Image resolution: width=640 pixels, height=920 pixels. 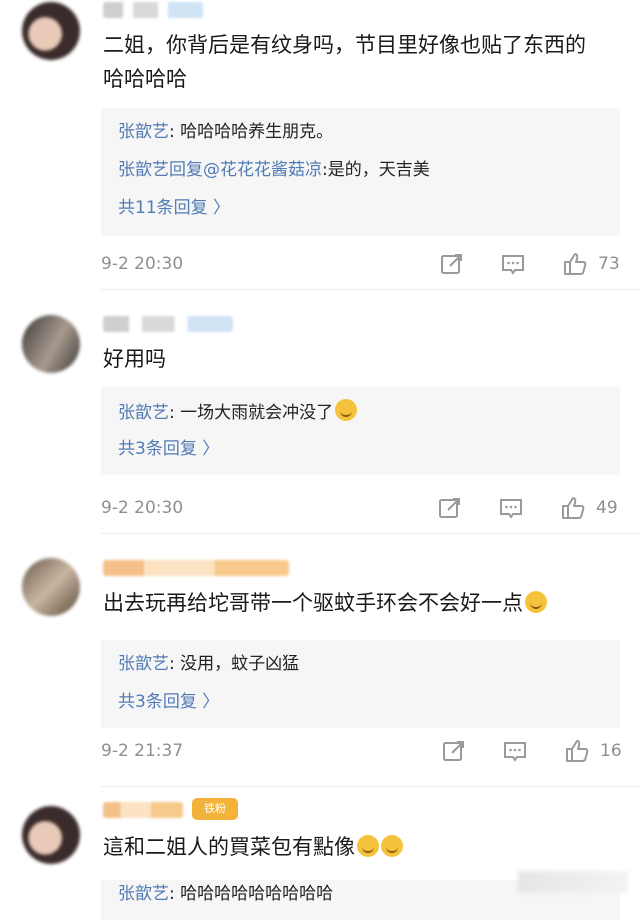 What do you see at coordinates (257, 894) in the screenshot?
I see `reply-text: 哈哈哈哈哈哈哈哈哈` at bounding box center [257, 894].